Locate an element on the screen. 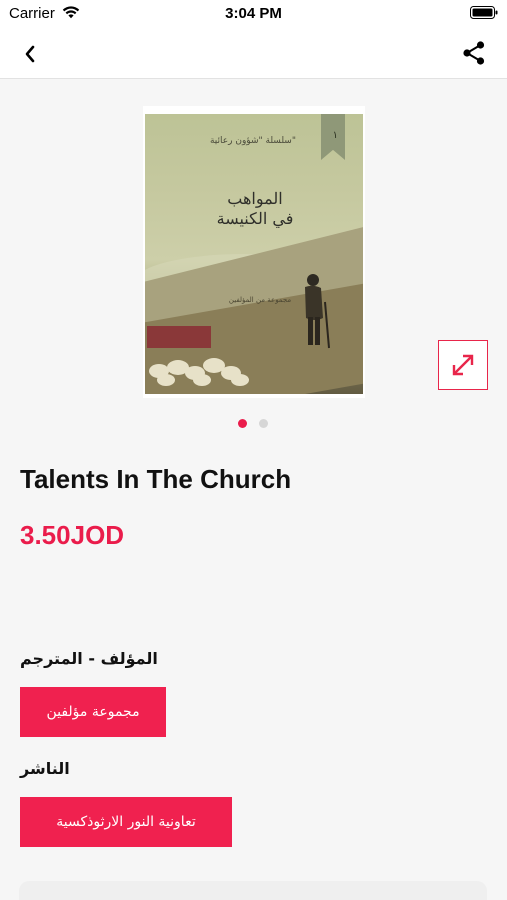 Image resolution: width=507 pixels, height=900 pixels. gallery-pager is located at coordinates (253, 423).